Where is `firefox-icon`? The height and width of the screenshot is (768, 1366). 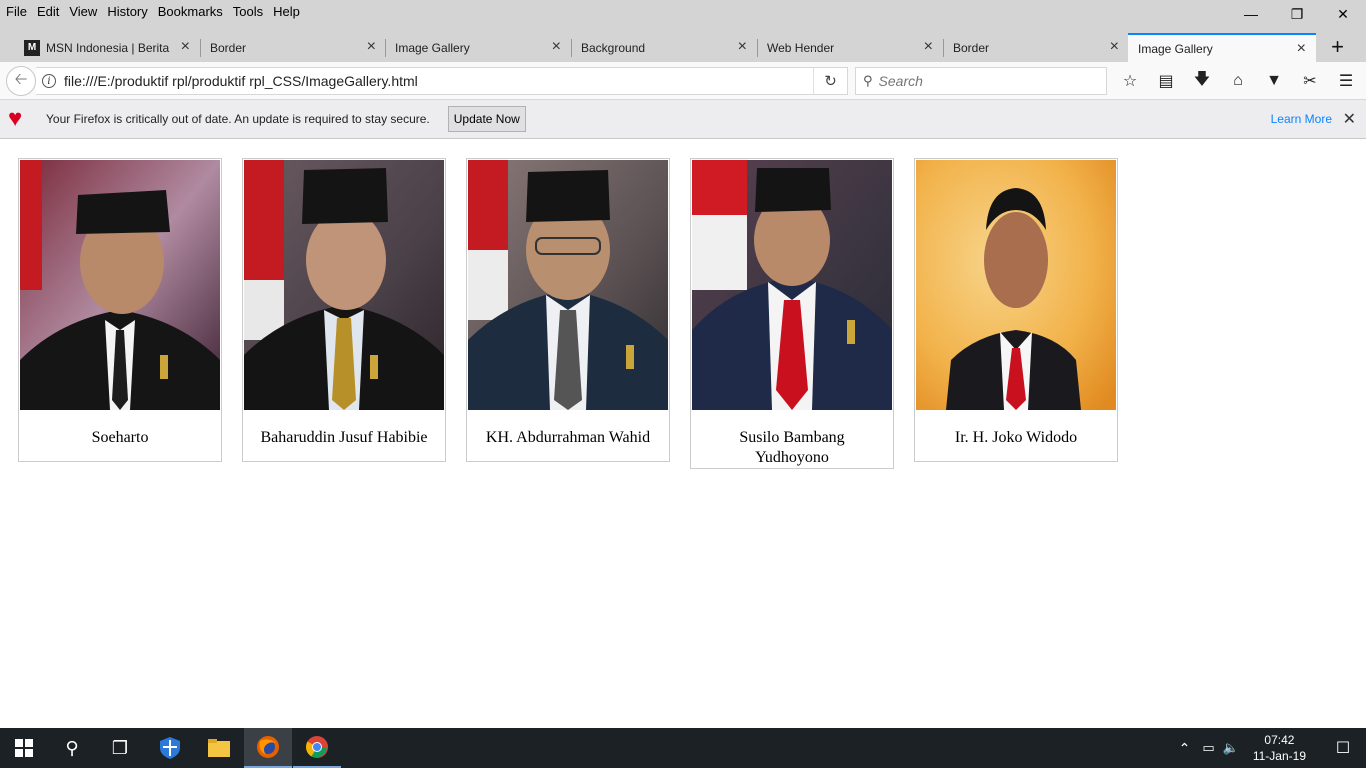
firefox-icon is located at coordinates (268, 748).